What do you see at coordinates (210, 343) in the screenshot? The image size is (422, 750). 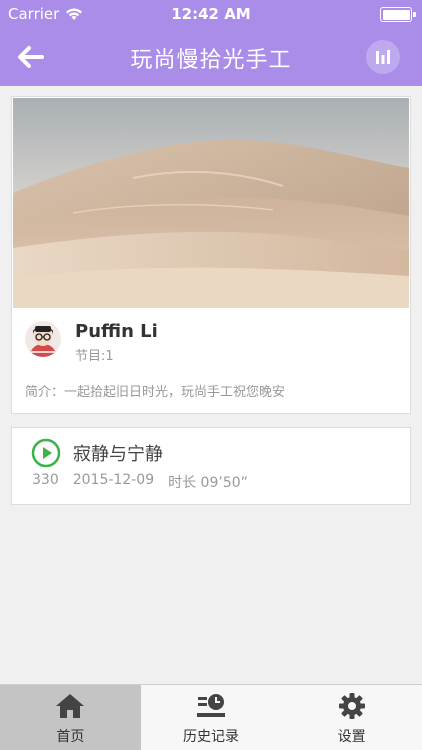 I see `author-row: Puffin Li 节目:1` at bounding box center [210, 343].